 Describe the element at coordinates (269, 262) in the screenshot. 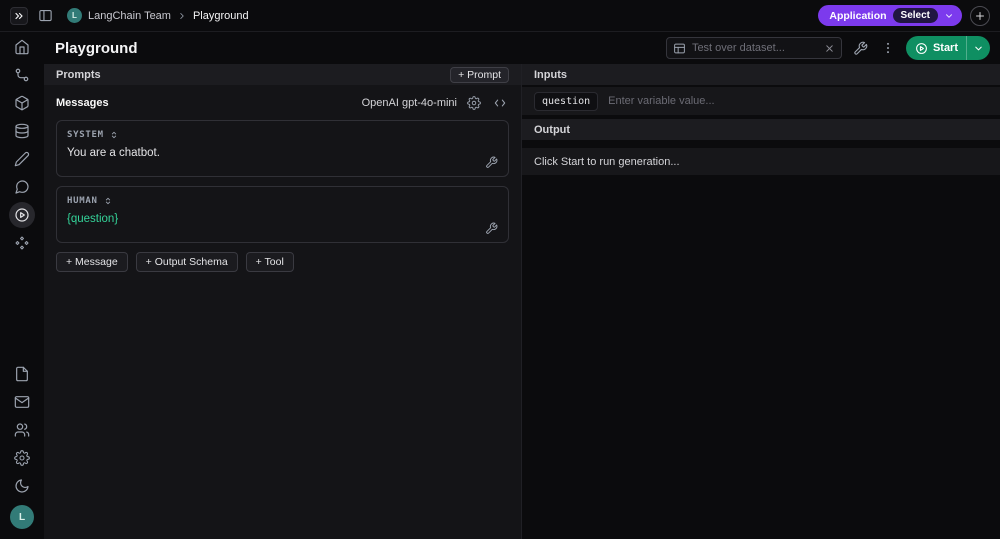

I see `add-tool-button: + Tool` at that location.